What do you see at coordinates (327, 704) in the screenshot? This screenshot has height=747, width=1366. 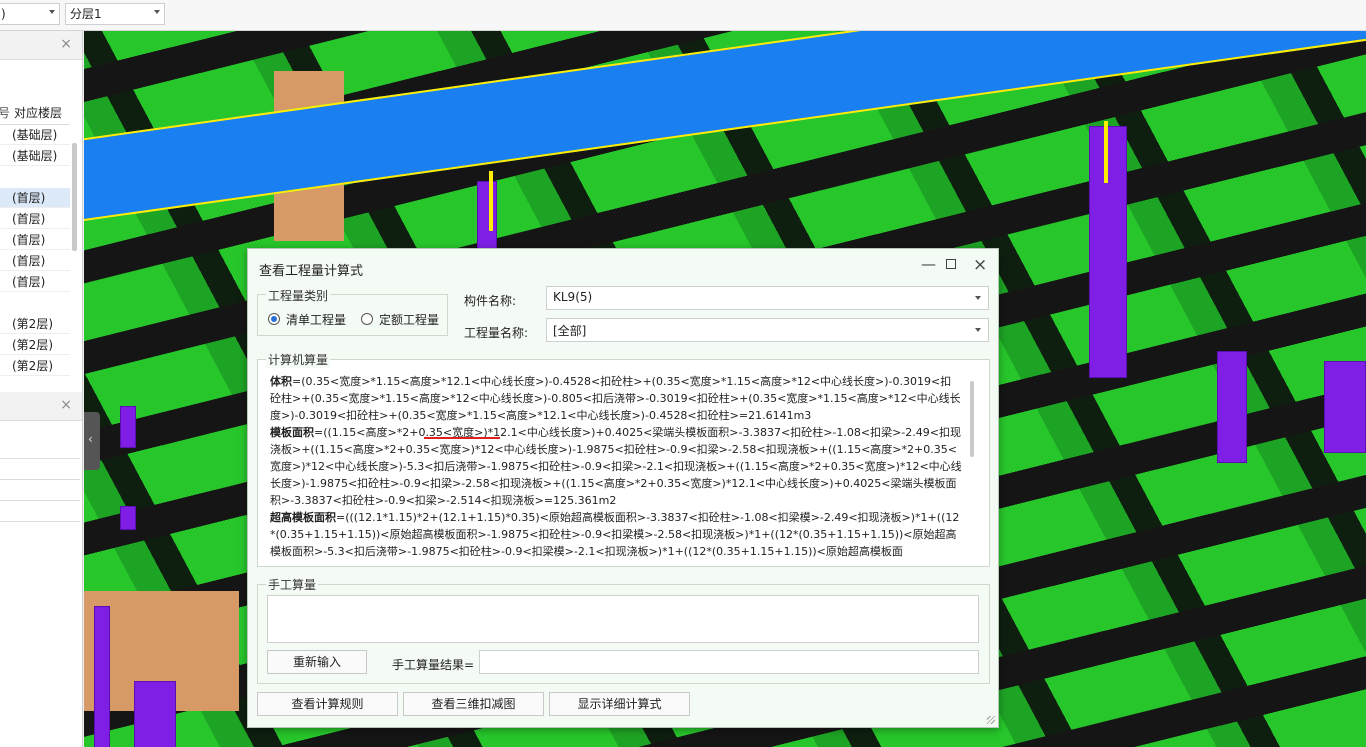 I see `view-rules-button: 查看计算规则` at bounding box center [327, 704].